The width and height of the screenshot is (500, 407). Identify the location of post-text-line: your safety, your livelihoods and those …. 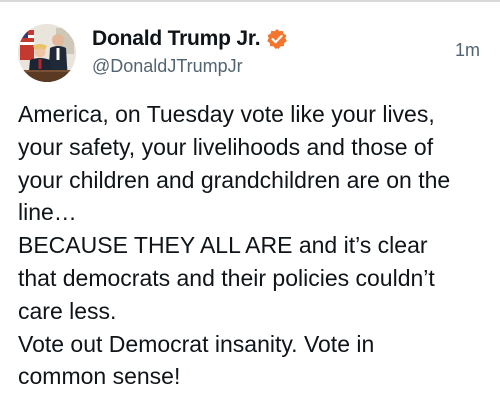
(226, 146).